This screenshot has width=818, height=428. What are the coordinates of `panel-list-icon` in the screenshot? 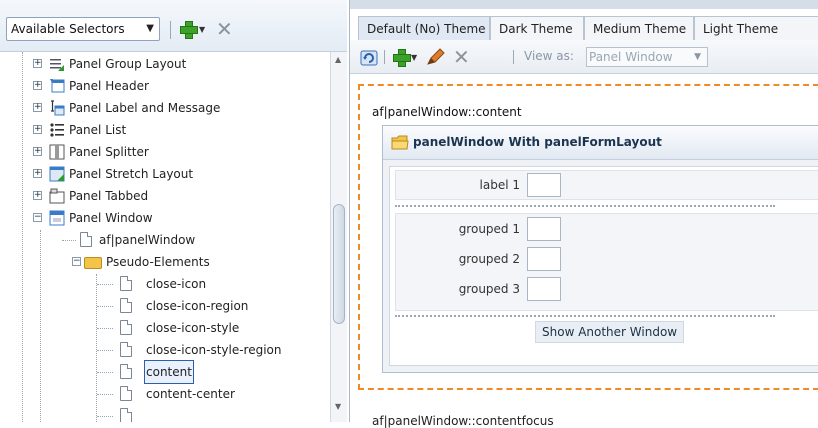 It's located at (57, 130).